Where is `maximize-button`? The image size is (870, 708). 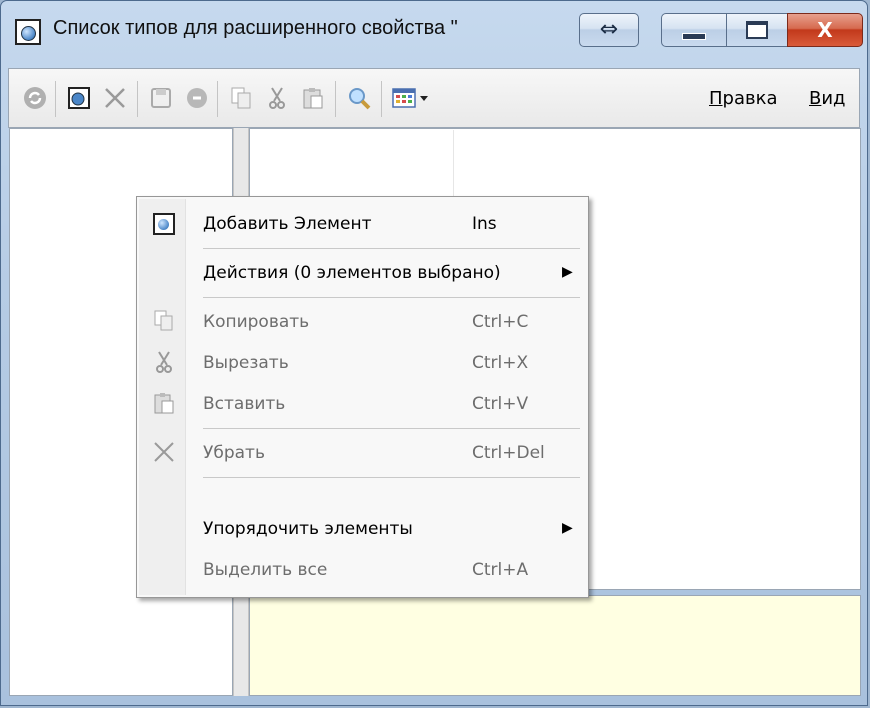 maximize-button is located at coordinates (757, 30).